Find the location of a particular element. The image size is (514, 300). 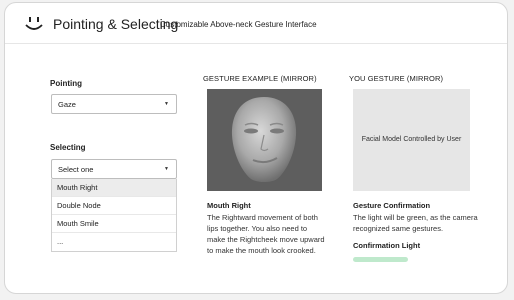

confirmation-light-label: Confirmation Light is located at coordinates (387, 245).